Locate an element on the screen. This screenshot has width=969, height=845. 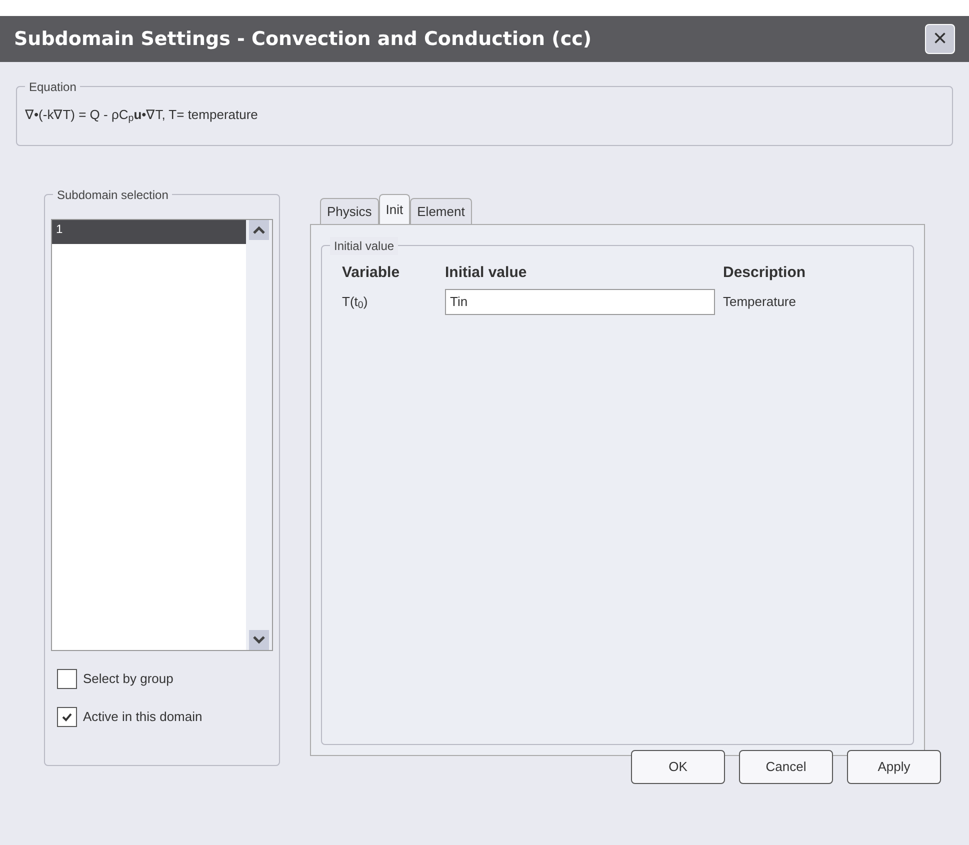
tab: Physics is located at coordinates (349, 211).